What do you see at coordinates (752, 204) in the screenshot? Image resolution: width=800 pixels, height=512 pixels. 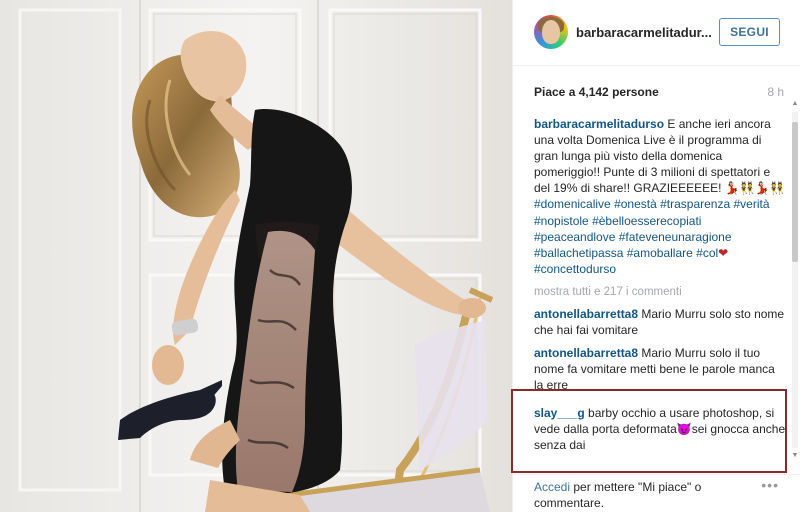 I see `hashtag: #verità` at bounding box center [752, 204].